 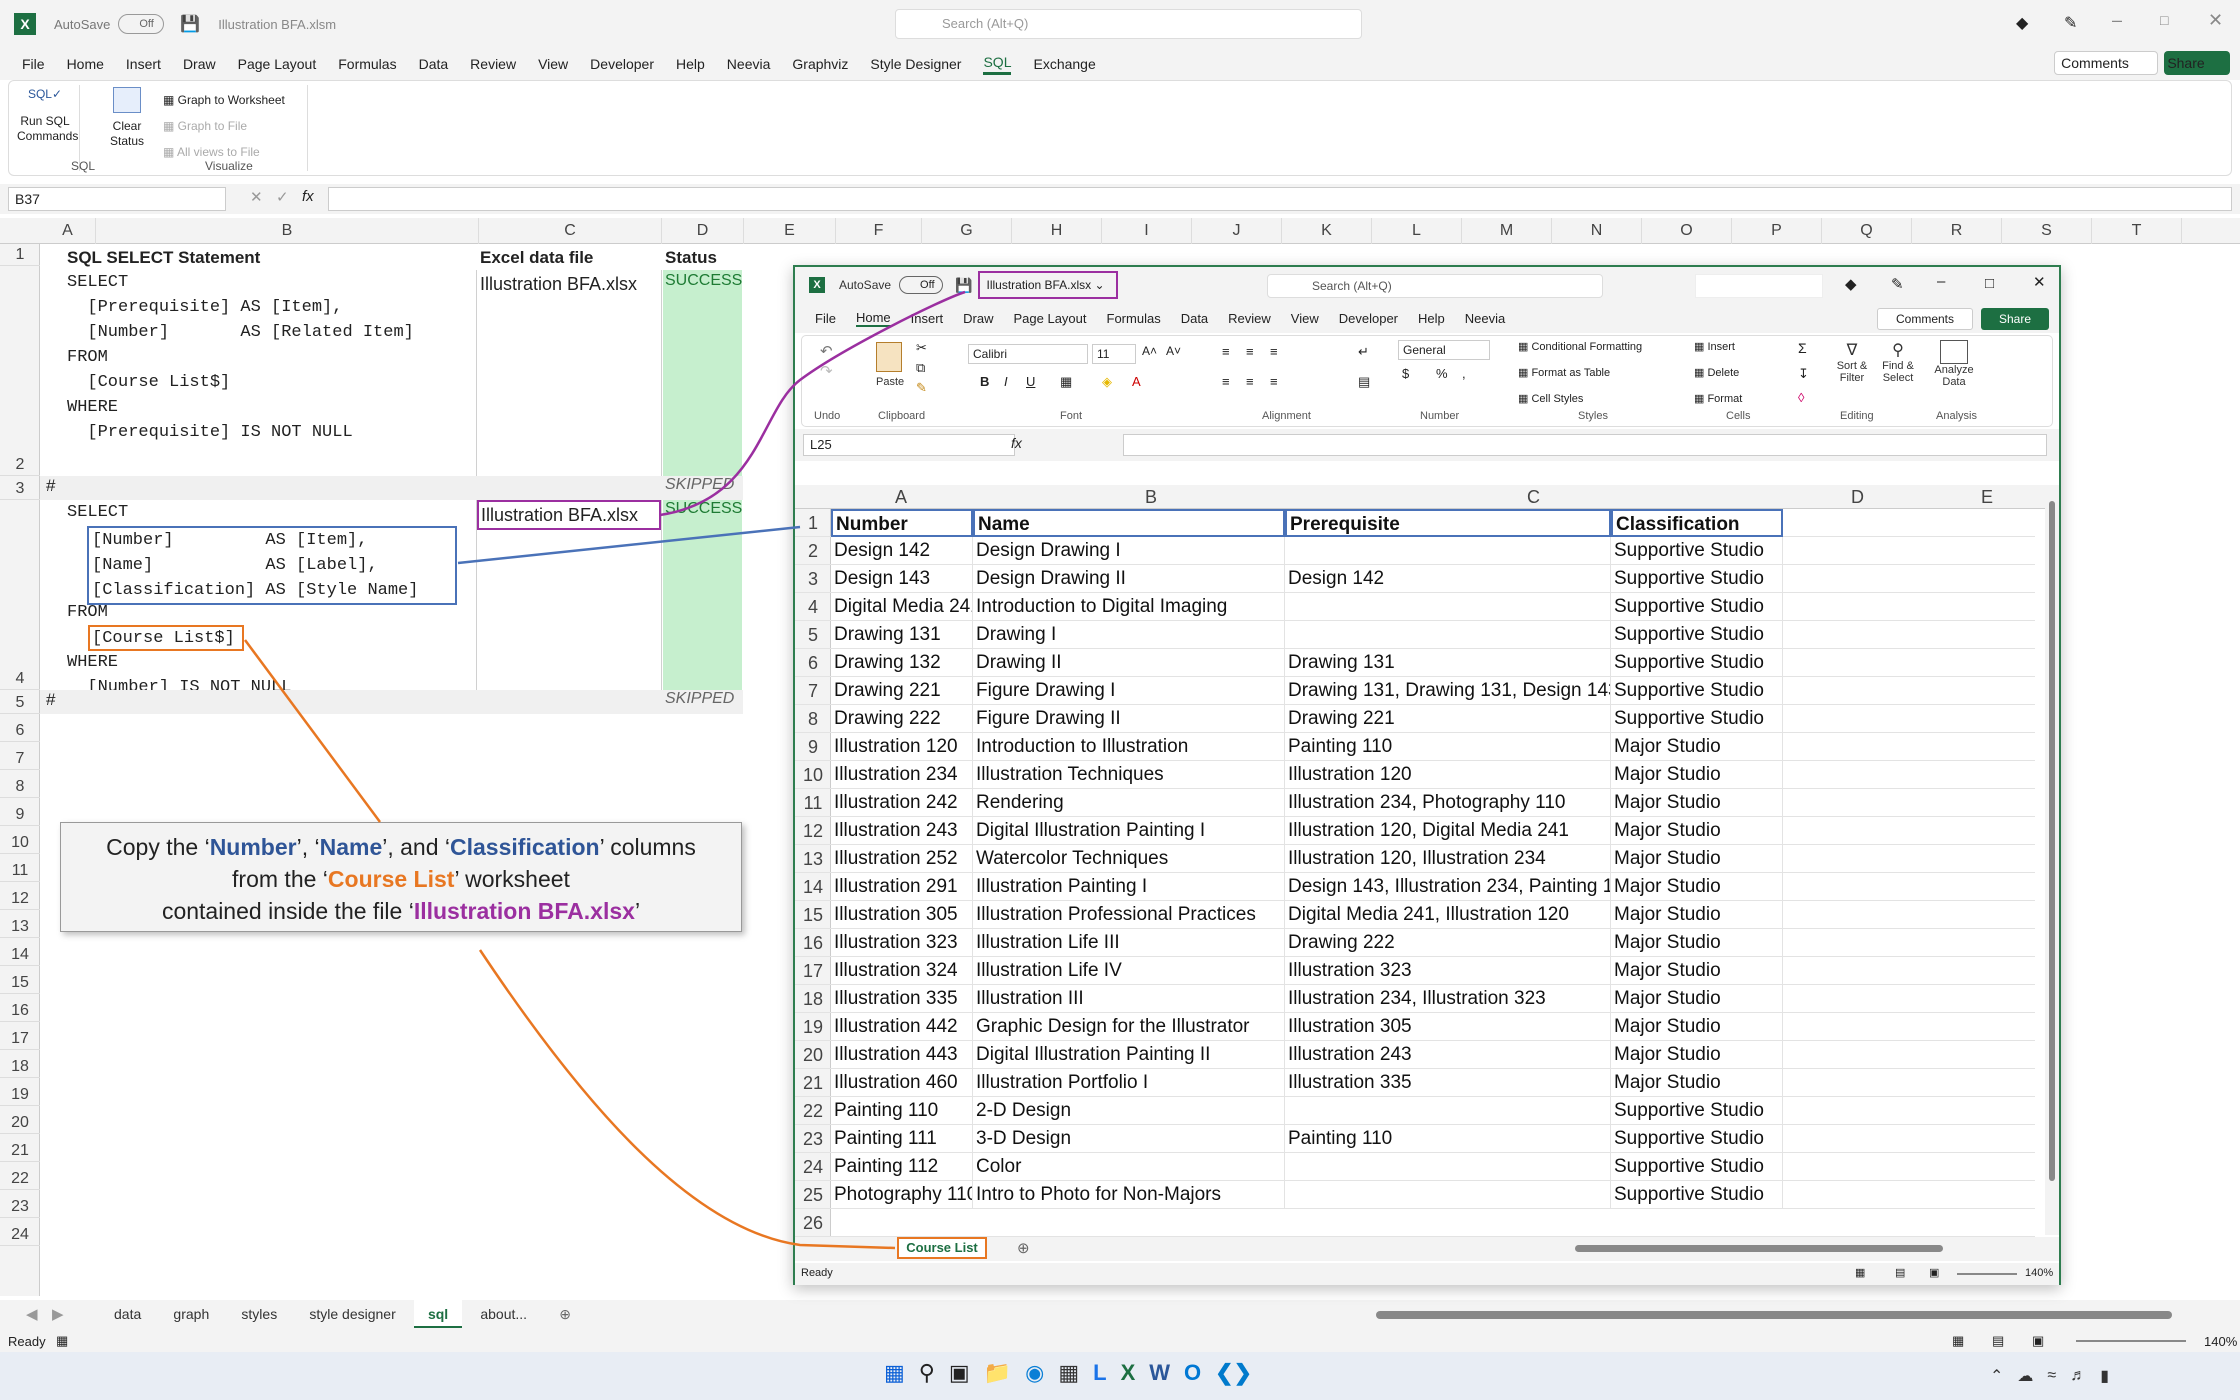 What do you see at coordinates (282, 197) in the screenshot?
I see `enter-icon: ✓` at bounding box center [282, 197].